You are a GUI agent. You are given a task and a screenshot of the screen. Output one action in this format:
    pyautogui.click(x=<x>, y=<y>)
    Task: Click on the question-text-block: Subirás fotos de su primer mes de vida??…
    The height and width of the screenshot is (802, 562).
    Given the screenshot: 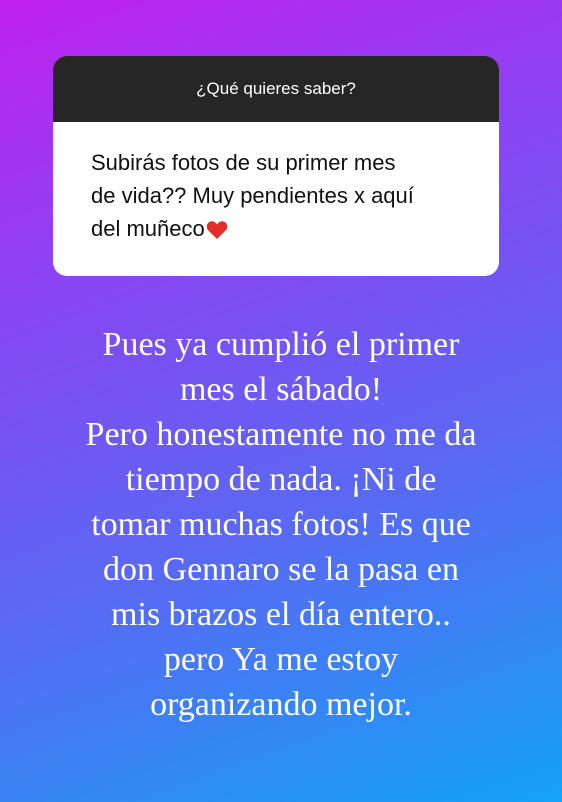 What is the action you would take?
    pyautogui.click(x=276, y=211)
    